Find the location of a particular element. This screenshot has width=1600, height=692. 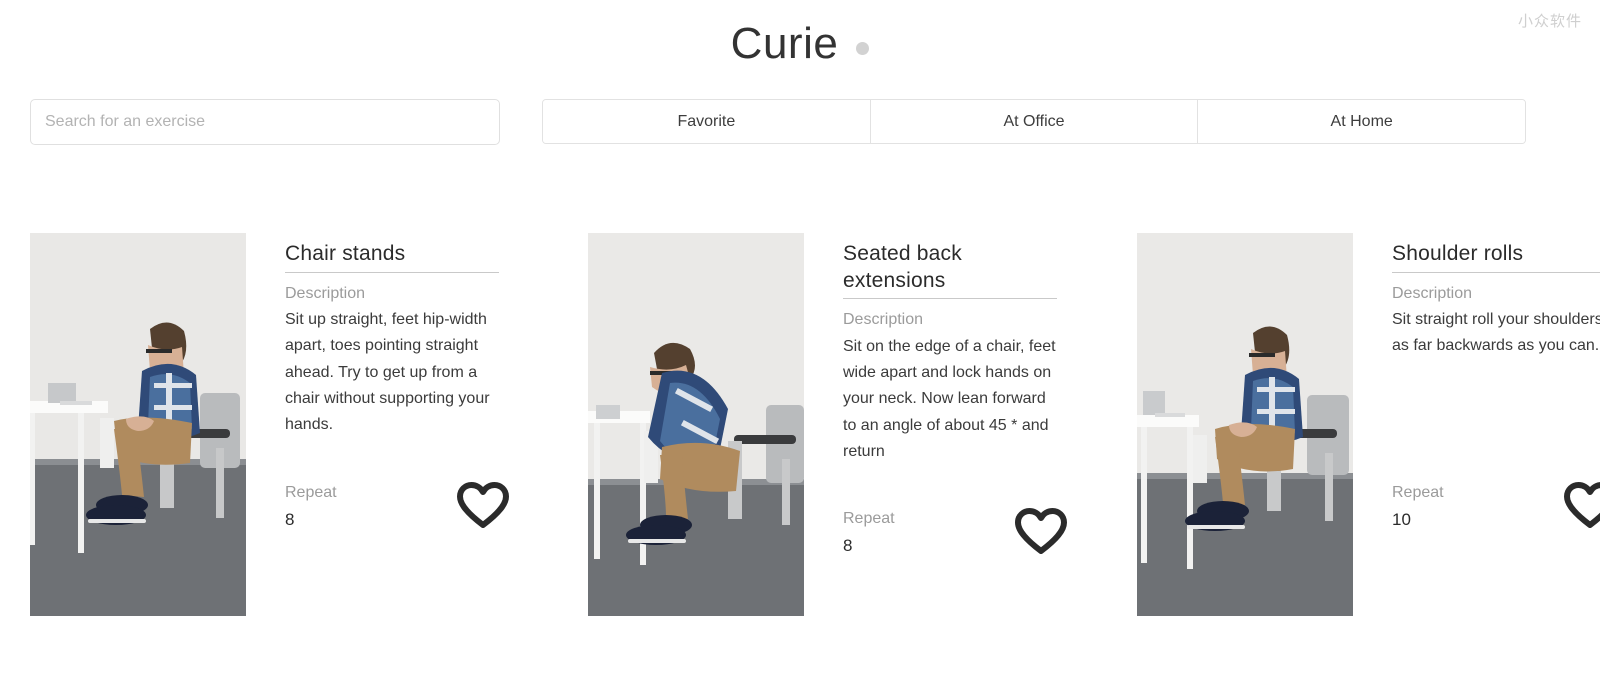

app-header: Curie is located at coordinates (800, 42).